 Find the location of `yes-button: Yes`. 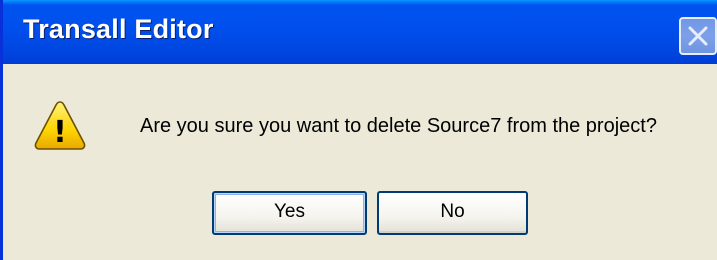

yes-button: Yes is located at coordinates (289, 213).